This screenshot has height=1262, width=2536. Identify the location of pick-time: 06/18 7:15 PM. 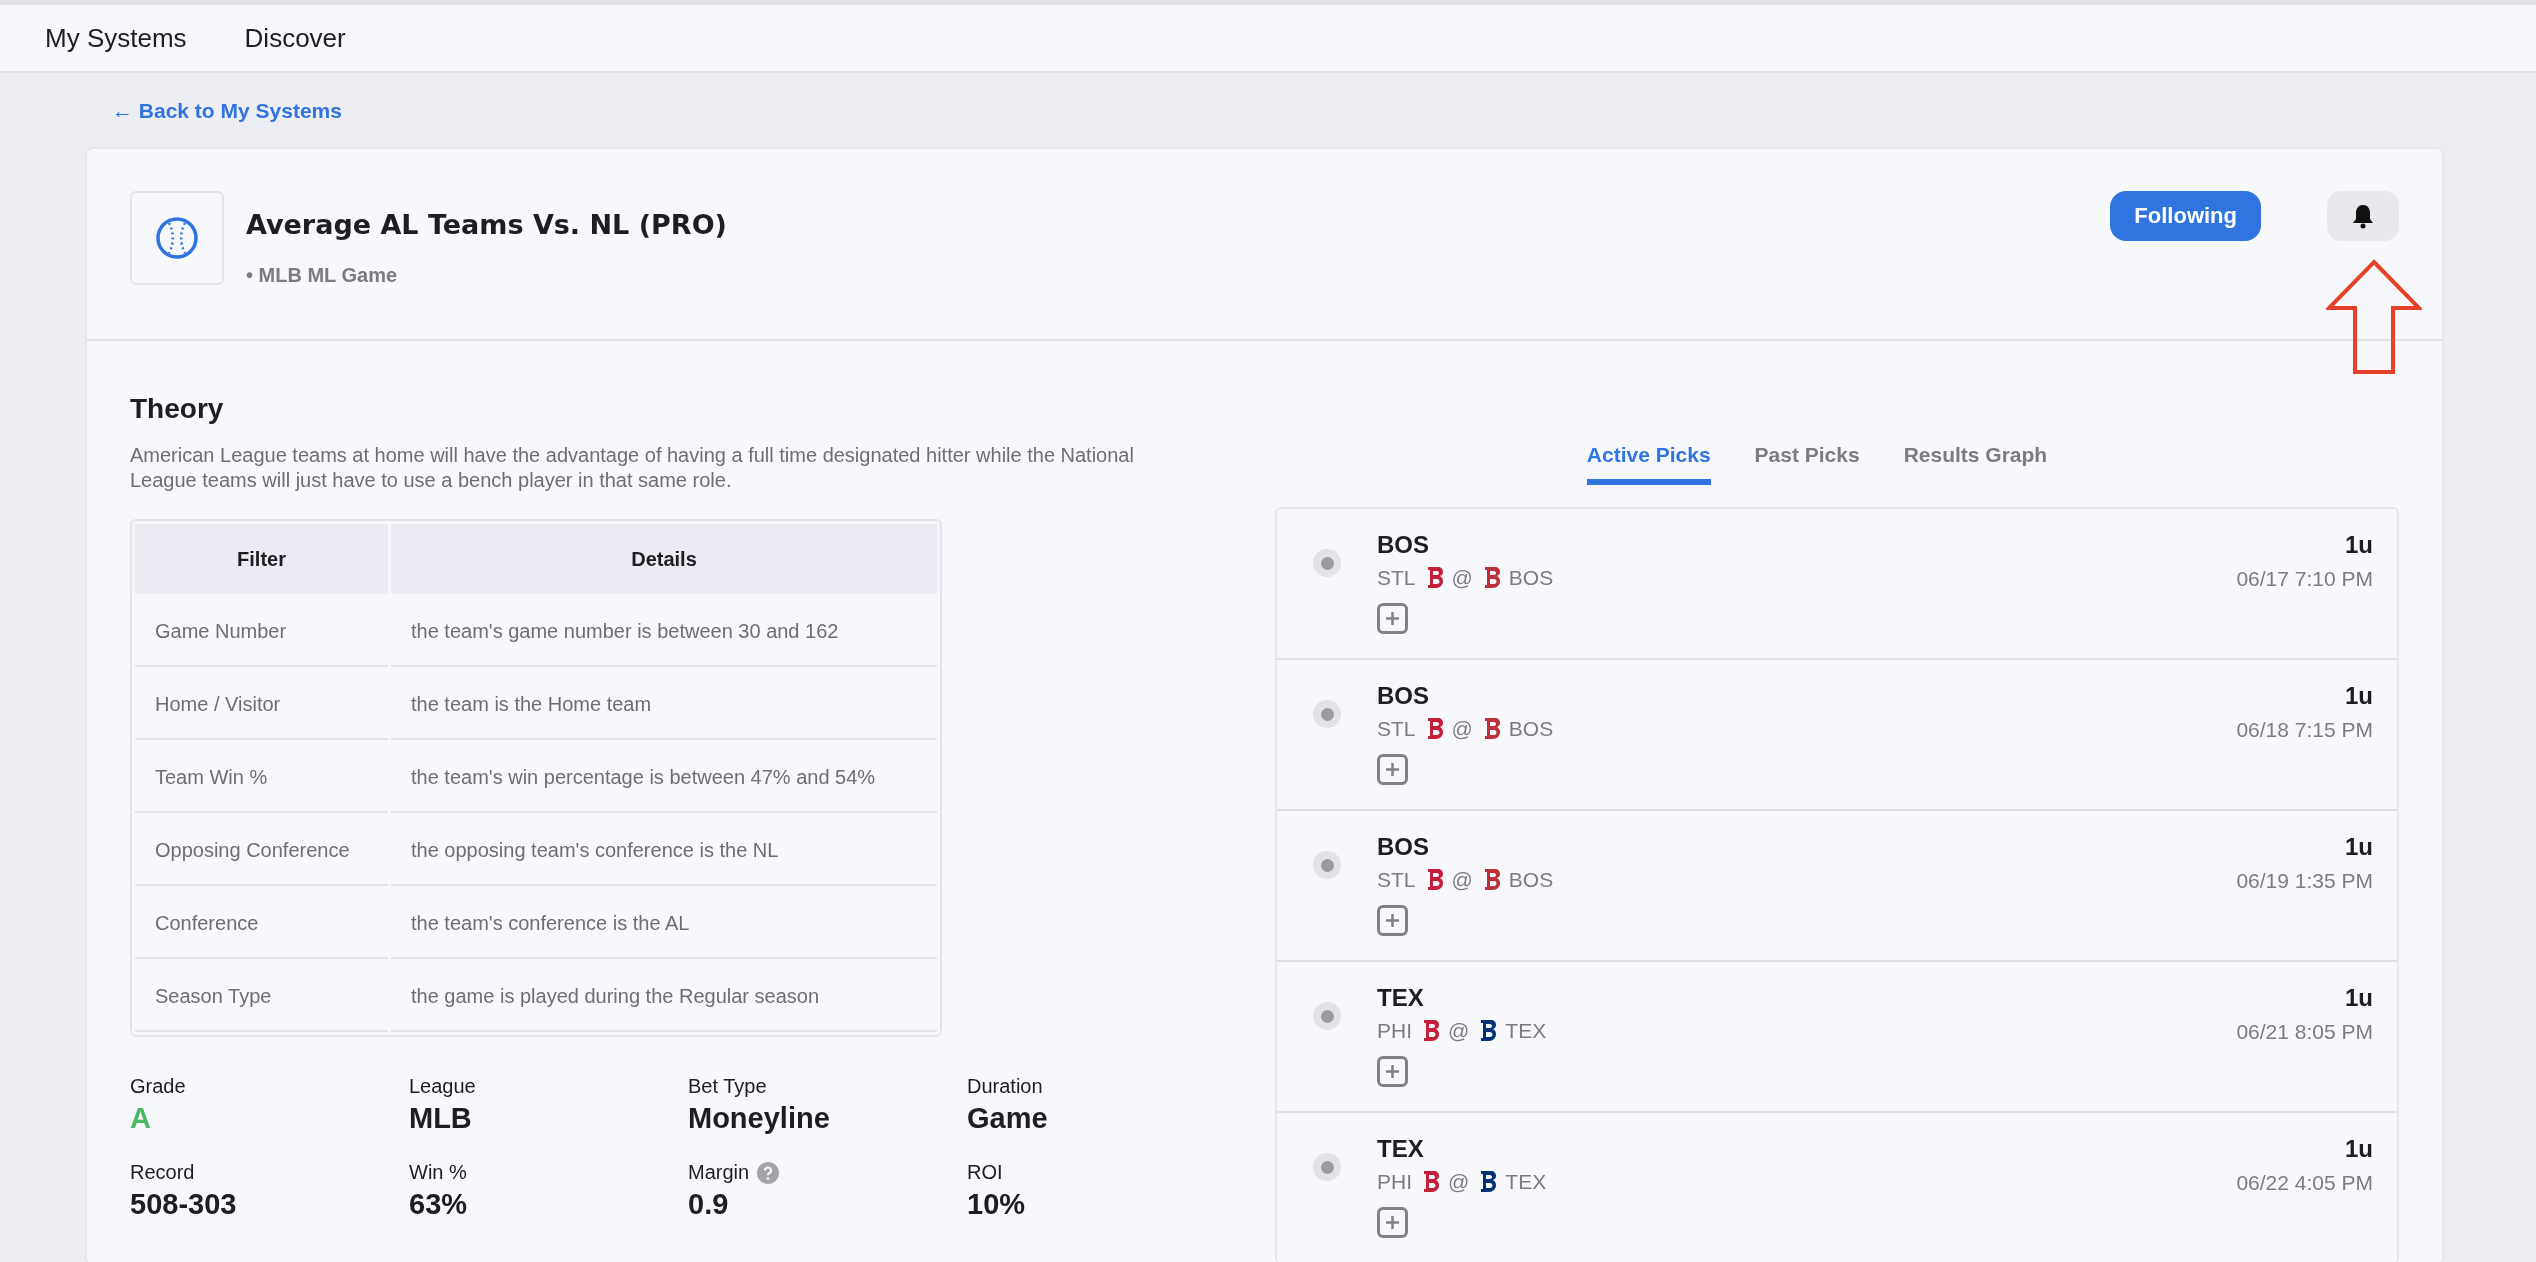
(2304, 730).